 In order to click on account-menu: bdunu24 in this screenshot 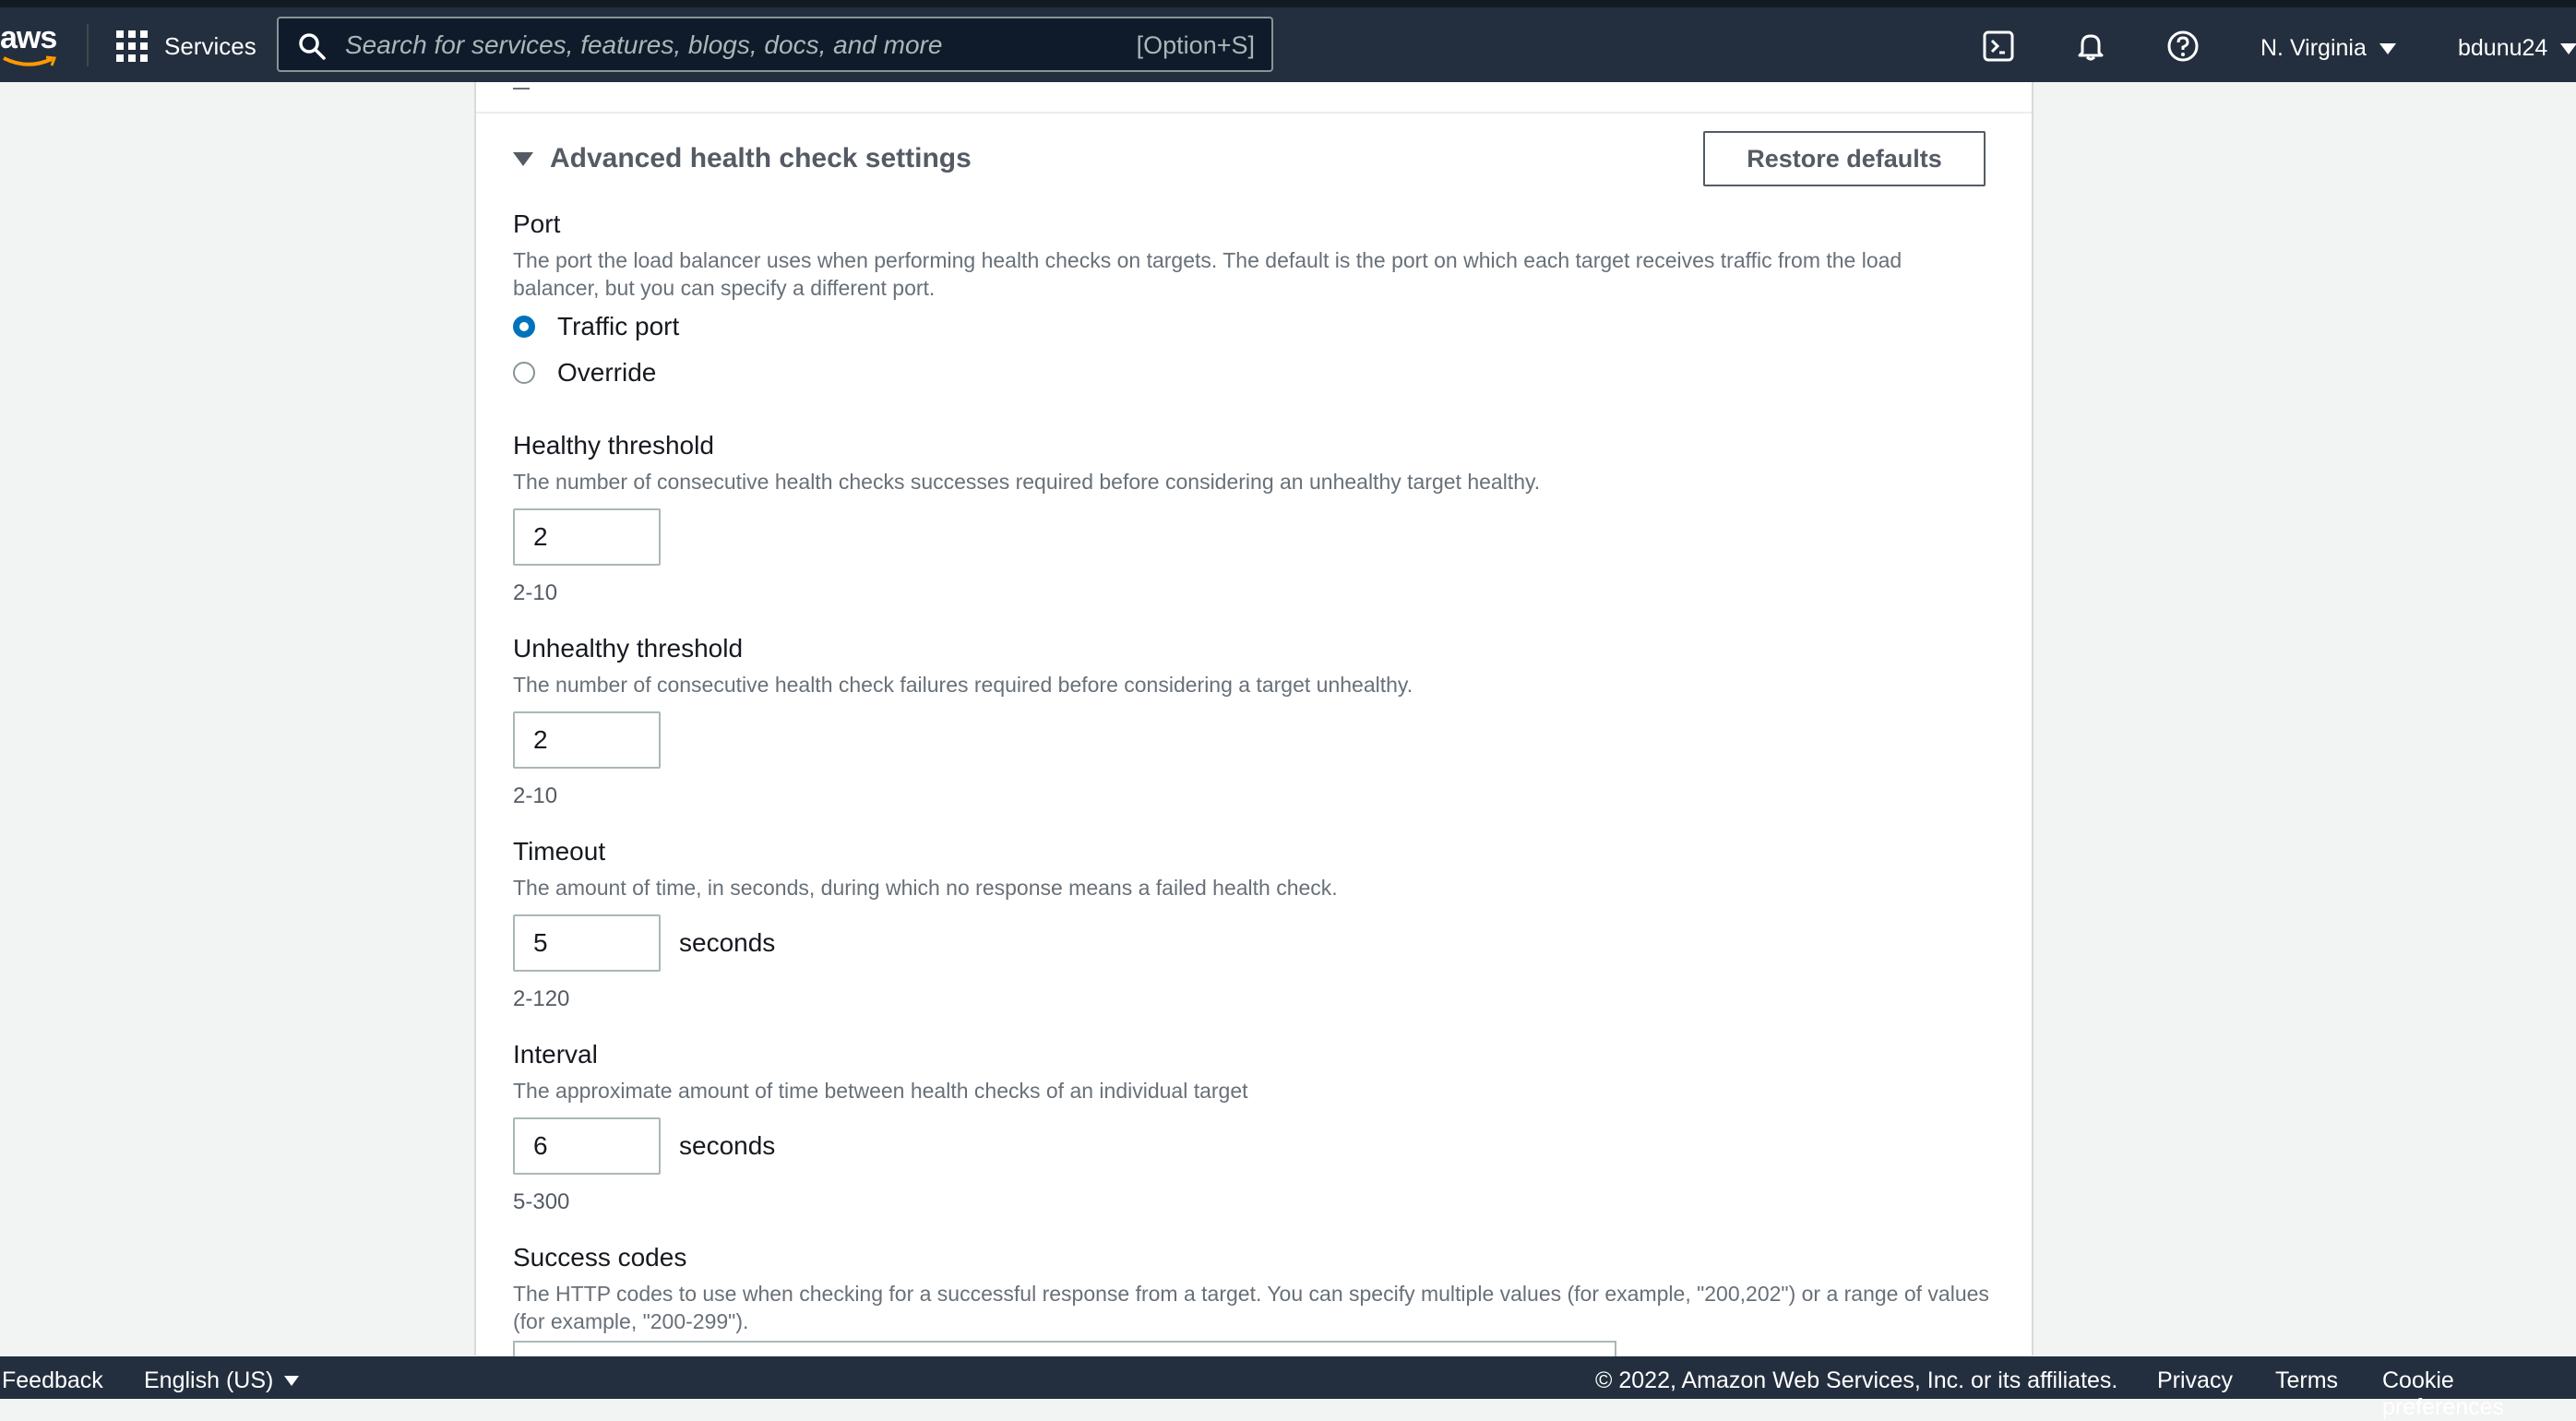, I will do `click(2517, 48)`.